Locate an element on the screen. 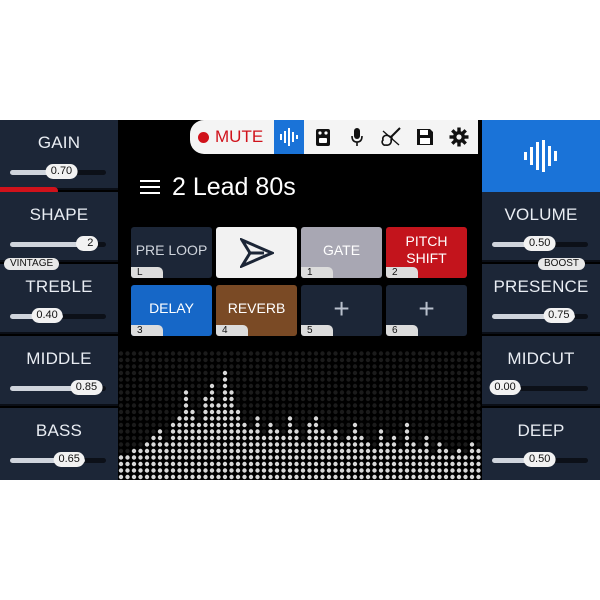 The width and height of the screenshot is (600, 600). knob-label: DEEP is located at coordinates (541, 430).